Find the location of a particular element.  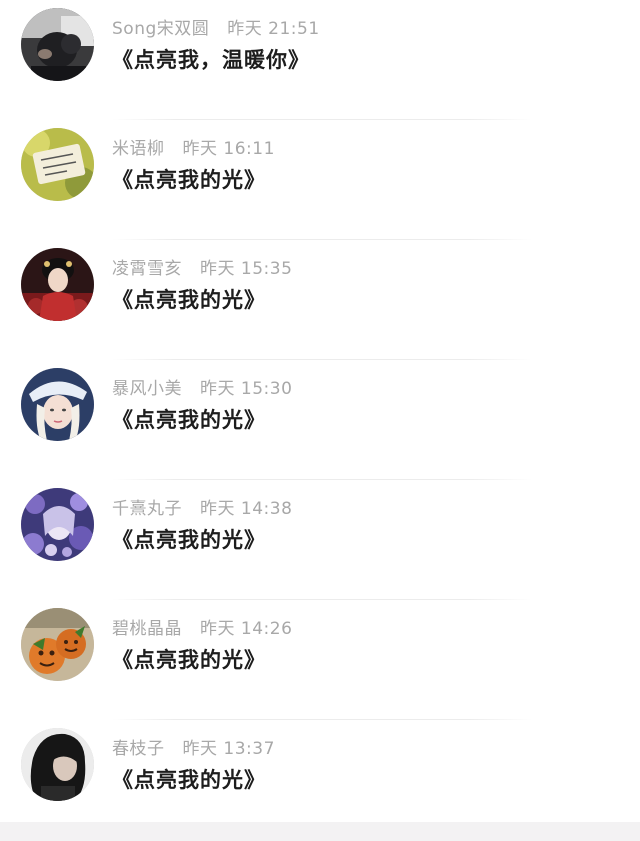

dark-photo-avatar is located at coordinates (57, 44).